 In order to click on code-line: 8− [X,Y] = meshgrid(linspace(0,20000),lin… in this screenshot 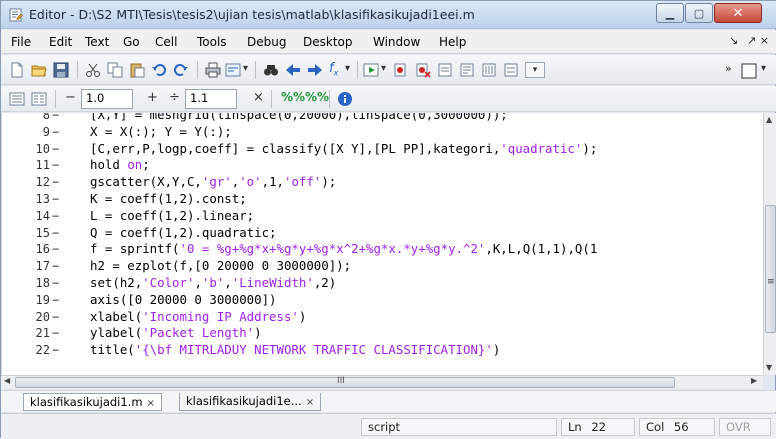, I will do `click(382, 118)`.